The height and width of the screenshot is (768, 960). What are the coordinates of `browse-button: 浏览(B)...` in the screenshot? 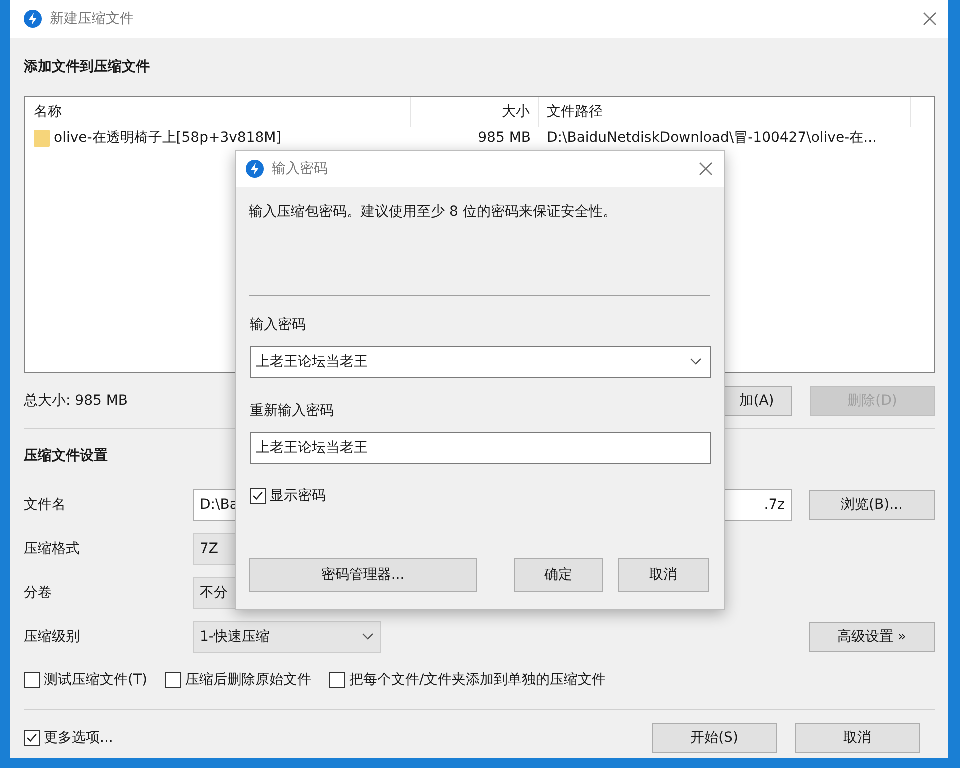 It's located at (872, 505).